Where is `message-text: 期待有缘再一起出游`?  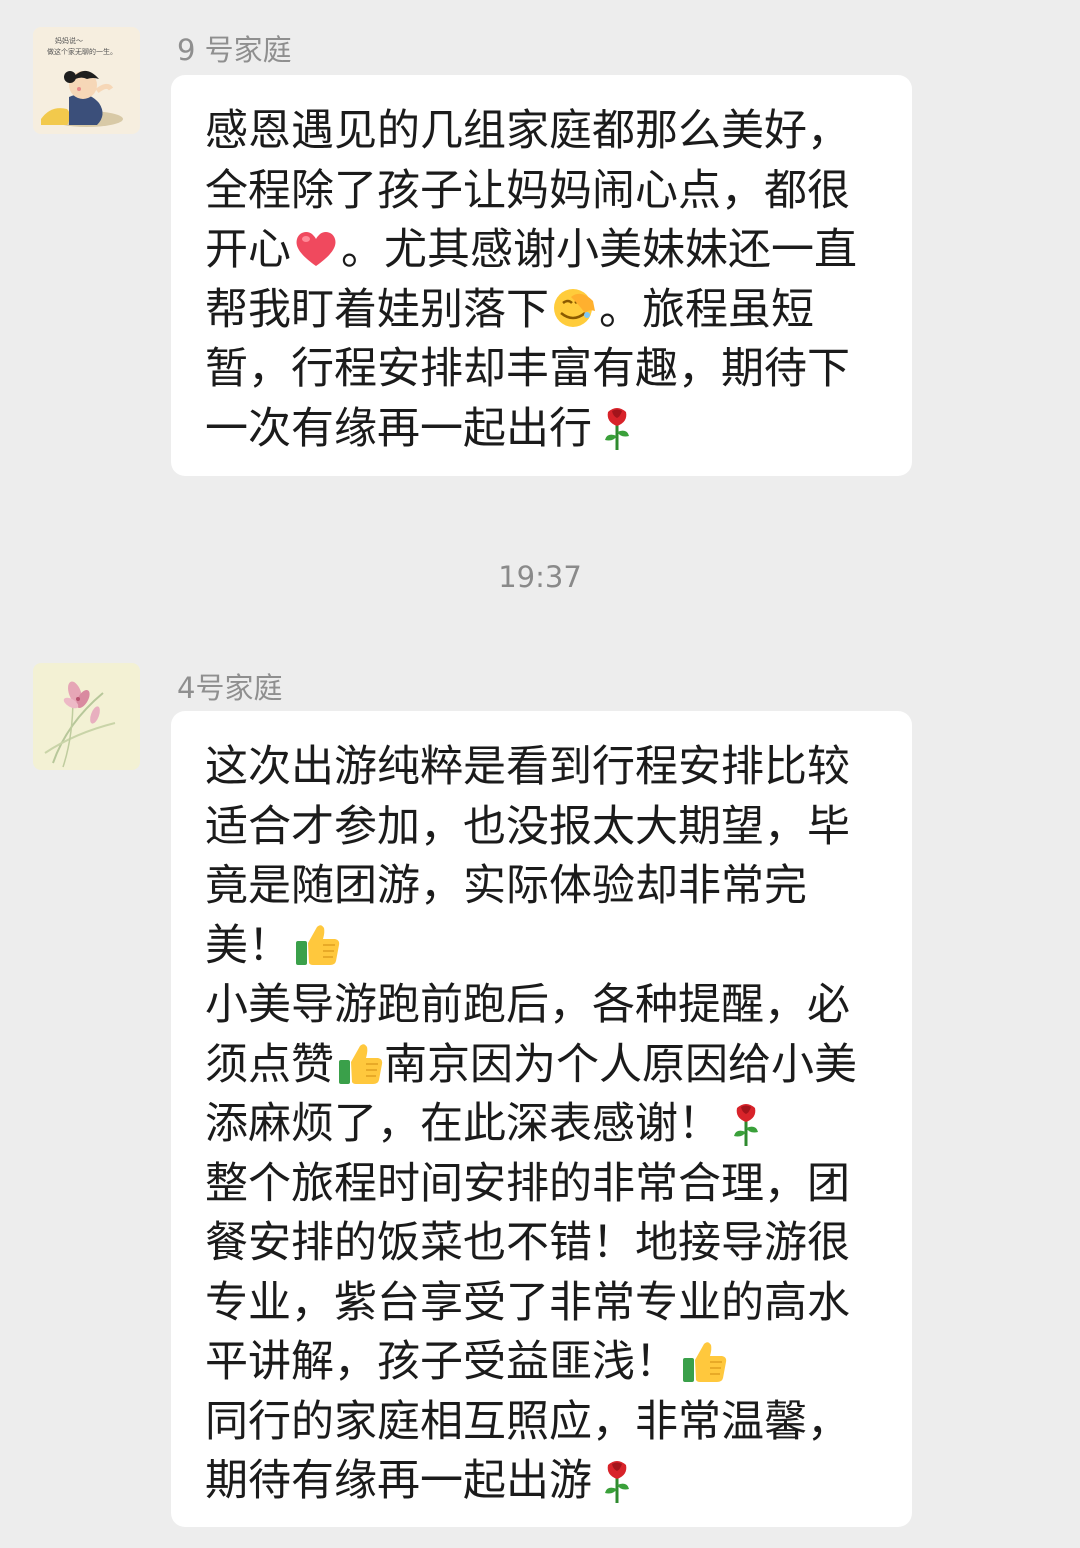 message-text: 期待有缘再一起出游 is located at coordinates (398, 1481).